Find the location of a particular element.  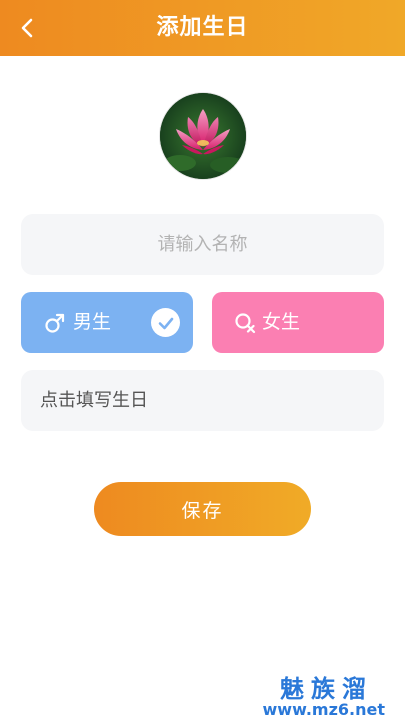

lotus-image is located at coordinates (203, 136).